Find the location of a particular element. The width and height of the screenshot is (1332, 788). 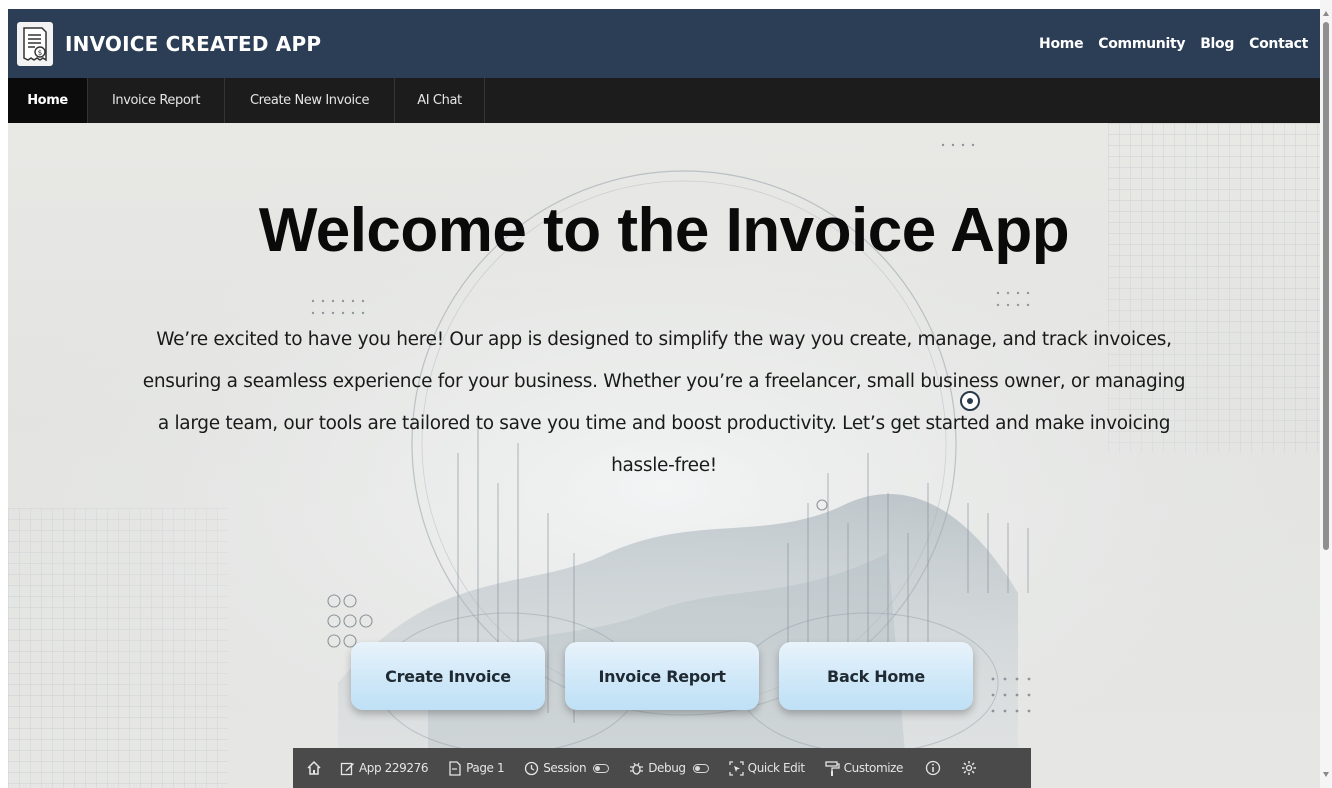

gear-icon is located at coordinates (969, 768).